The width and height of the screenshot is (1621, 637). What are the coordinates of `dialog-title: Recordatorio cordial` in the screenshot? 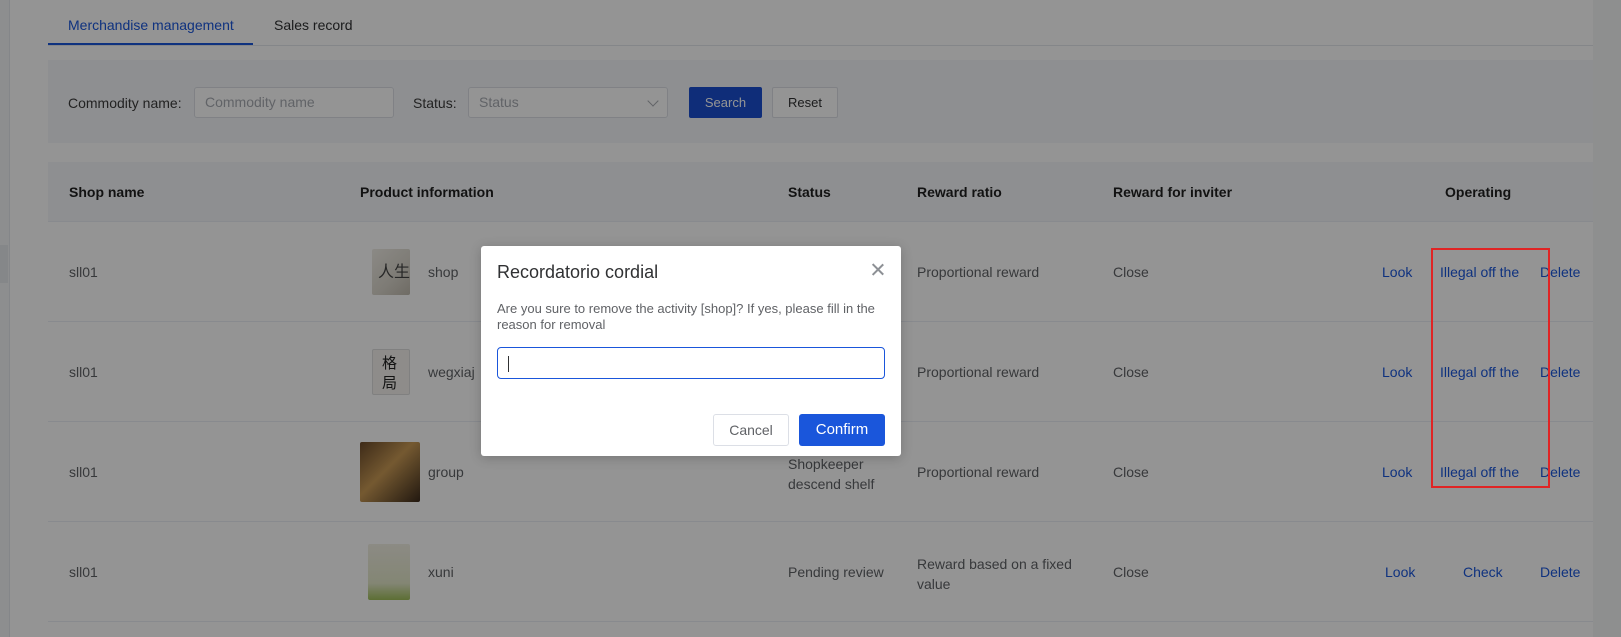 It's located at (578, 272).